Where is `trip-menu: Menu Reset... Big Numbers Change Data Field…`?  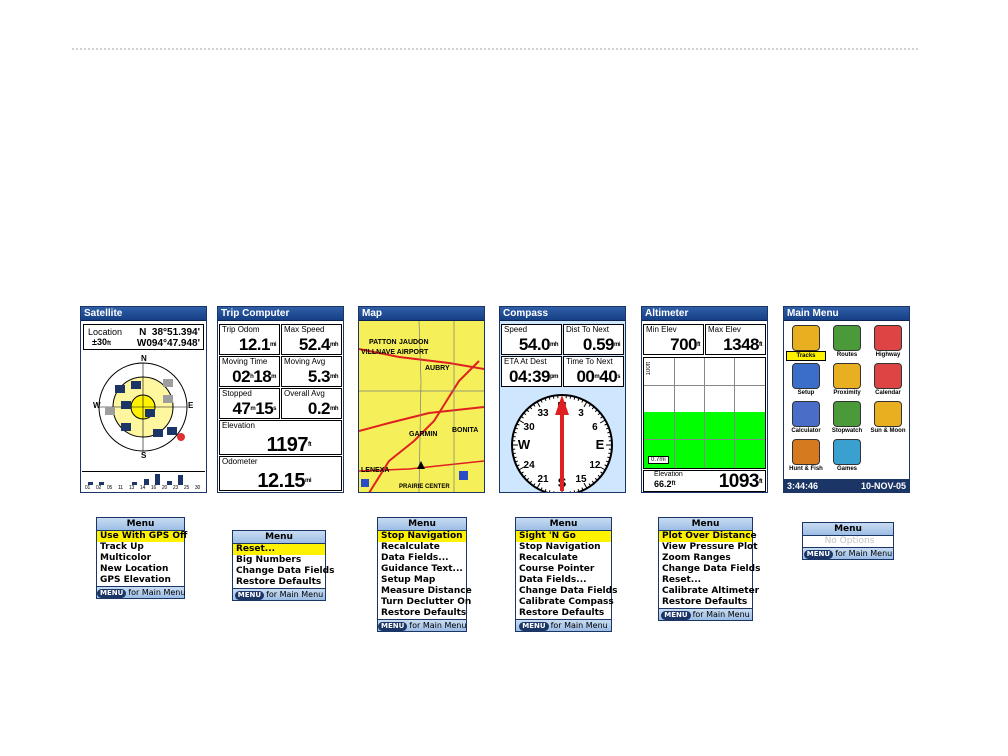
trip-menu: Menu Reset... Big Numbers Change Data Field… is located at coordinates (283, 565).